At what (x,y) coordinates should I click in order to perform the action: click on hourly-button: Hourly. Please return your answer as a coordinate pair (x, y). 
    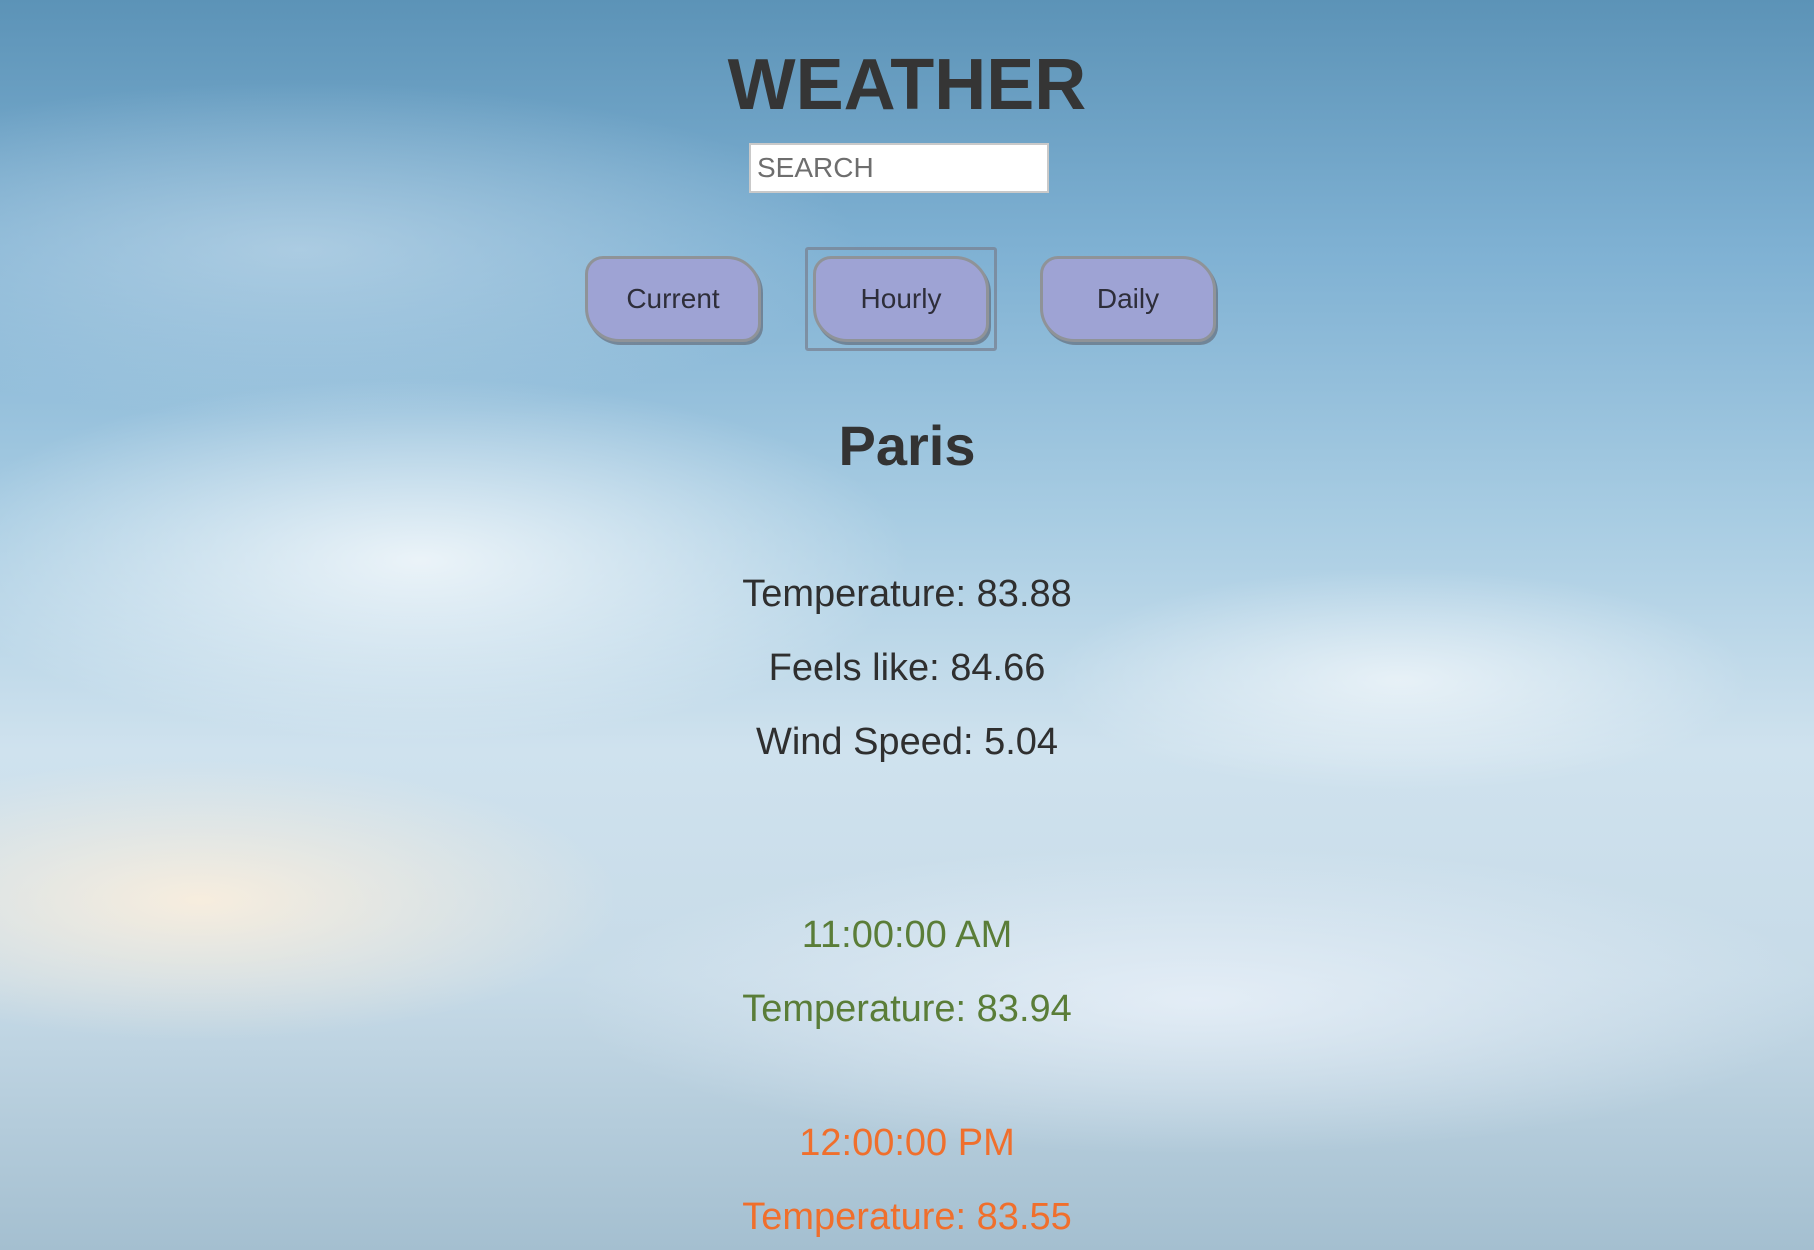
    Looking at the image, I should click on (901, 299).